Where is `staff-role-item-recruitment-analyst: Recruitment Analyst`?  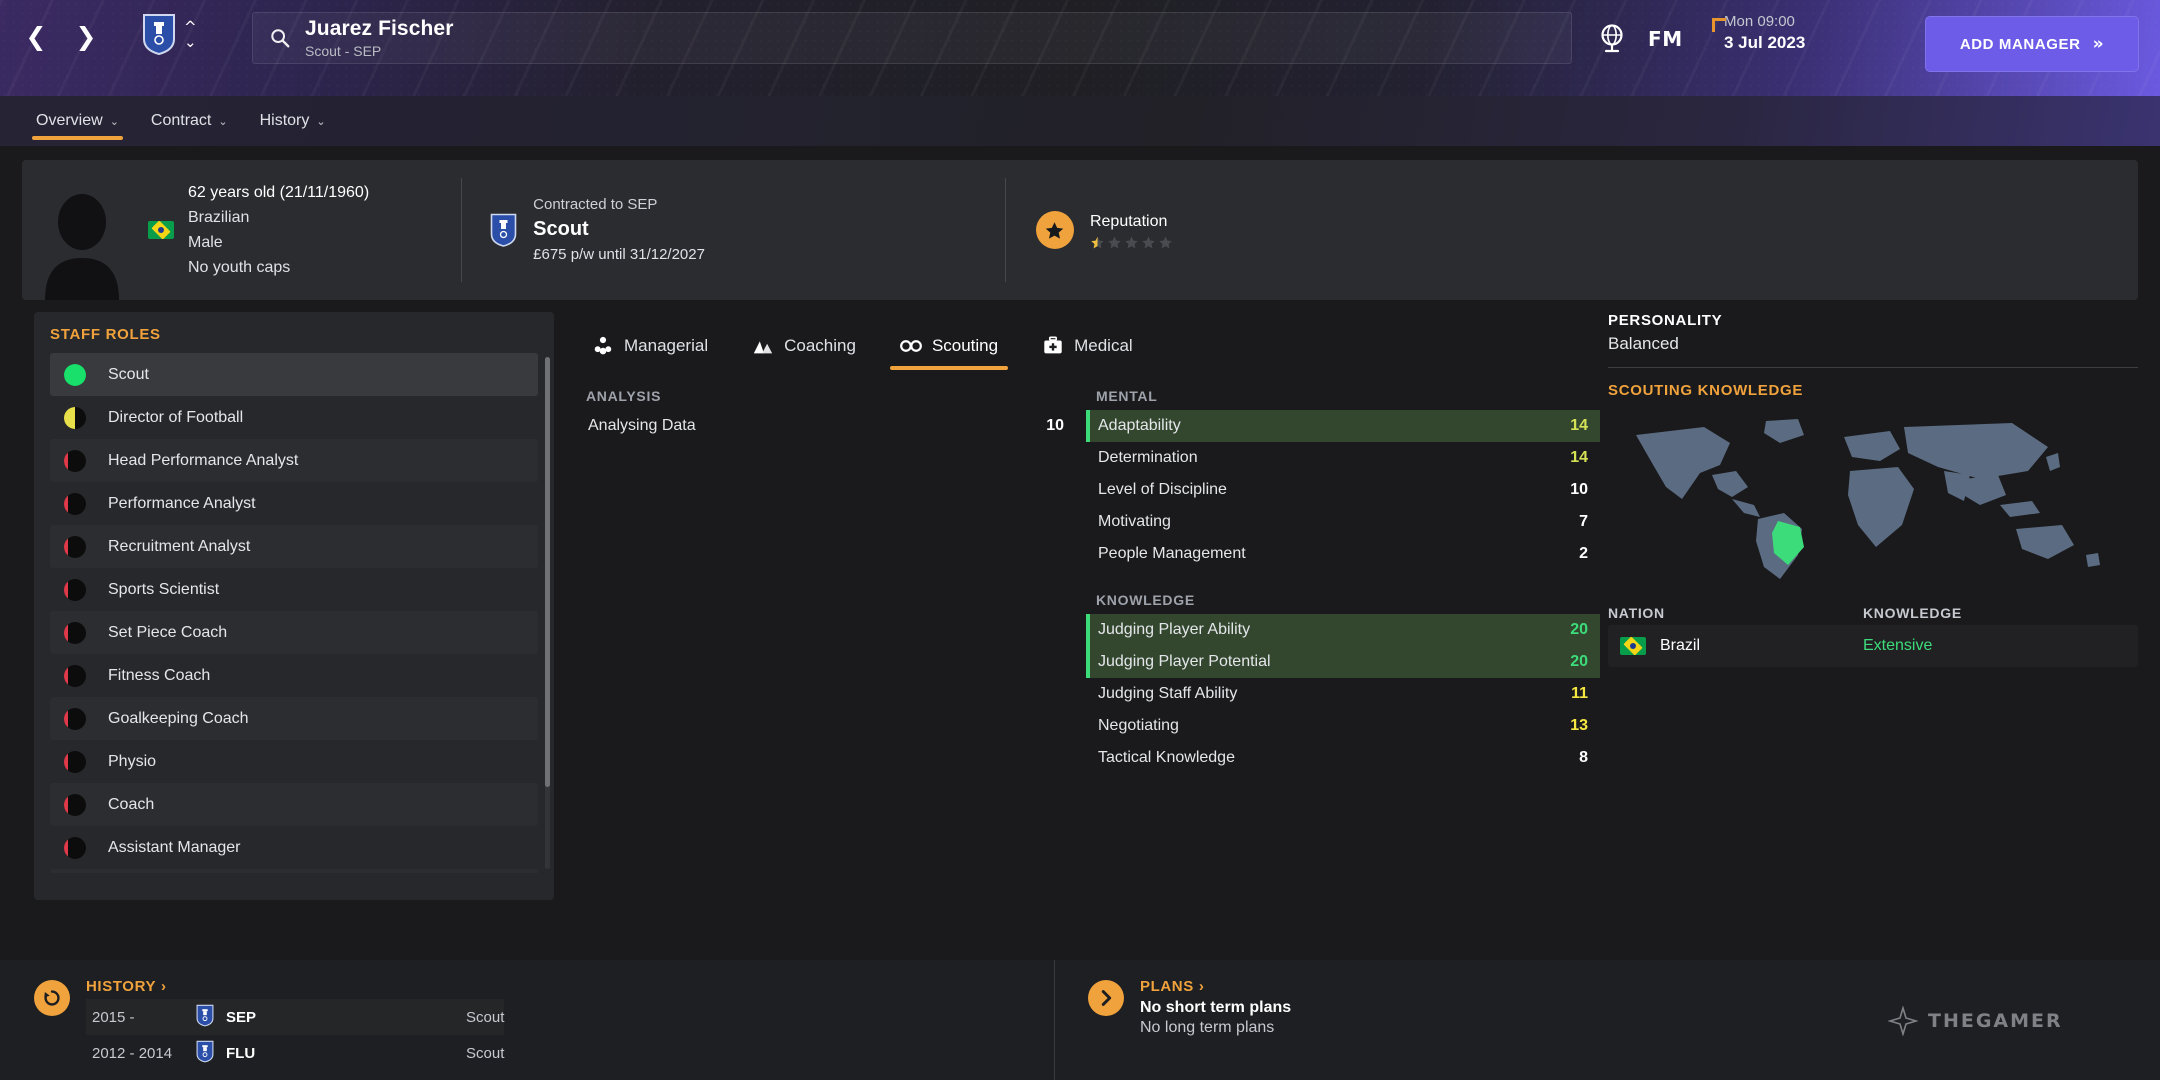 staff-role-item-recruitment-analyst: Recruitment Analyst is located at coordinates (294, 546).